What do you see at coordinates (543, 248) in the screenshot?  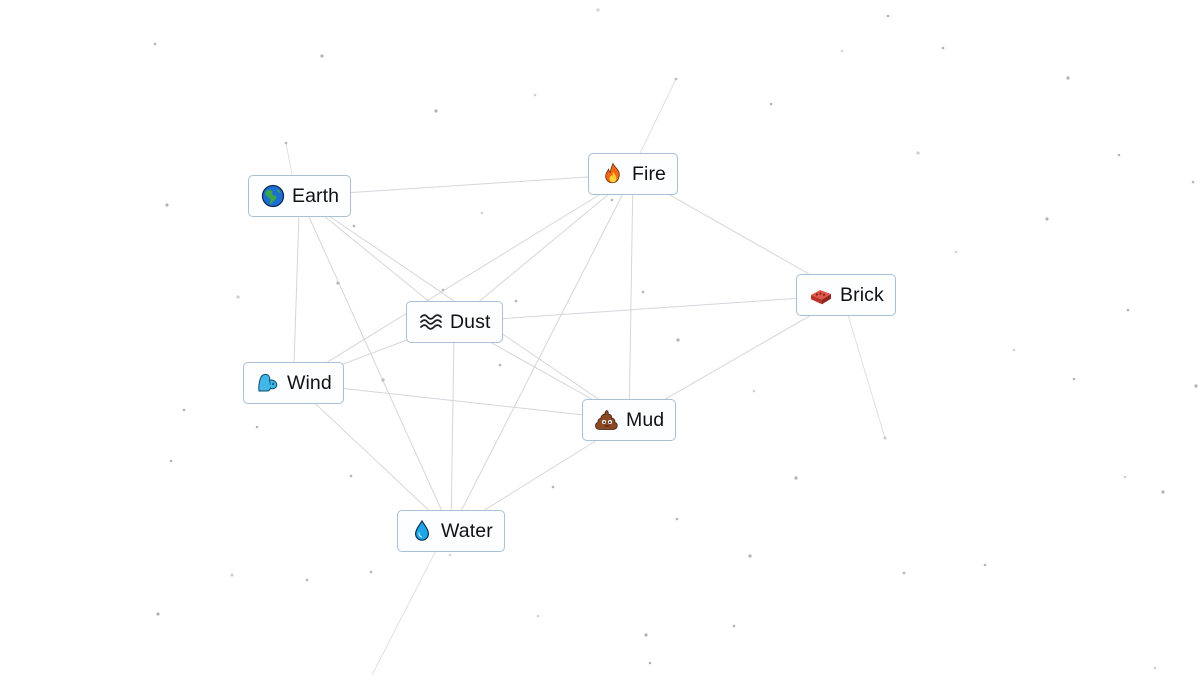 I see `connection-line-fire-dust` at bounding box center [543, 248].